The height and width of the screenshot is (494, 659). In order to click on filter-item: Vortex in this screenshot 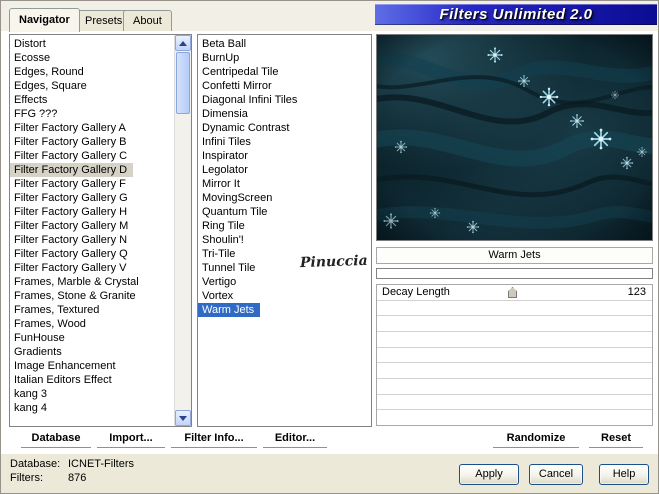, I will do `click(218, 296)`.